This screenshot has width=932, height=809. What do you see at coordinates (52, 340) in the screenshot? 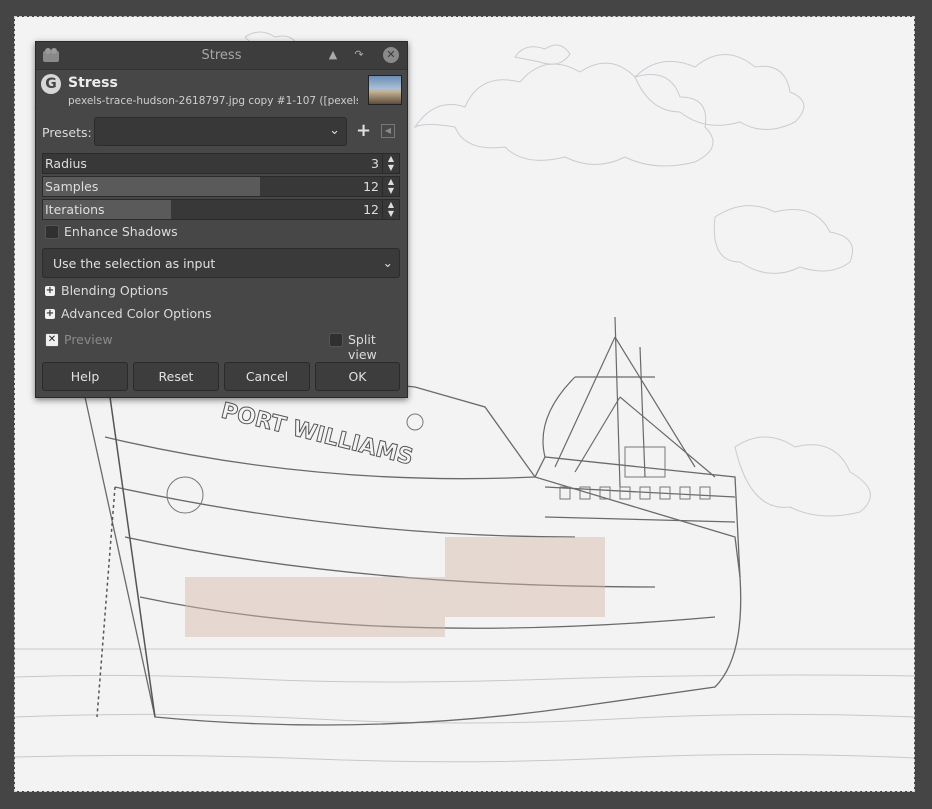
I see `preview-checkbox: ✕` at bounding box center [52, 340].